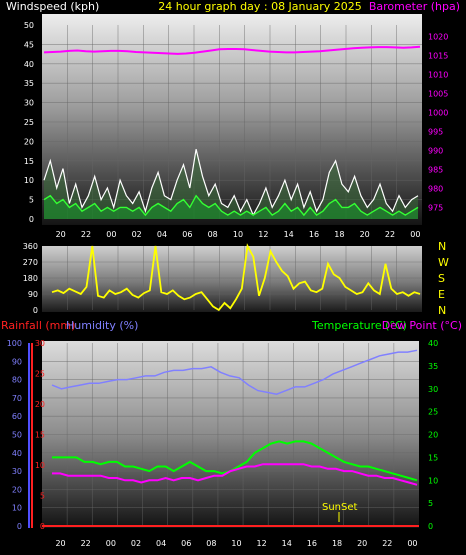 The image size is (466, 555). I want to click on barometer-tick-label: 990, so click(435, 151).